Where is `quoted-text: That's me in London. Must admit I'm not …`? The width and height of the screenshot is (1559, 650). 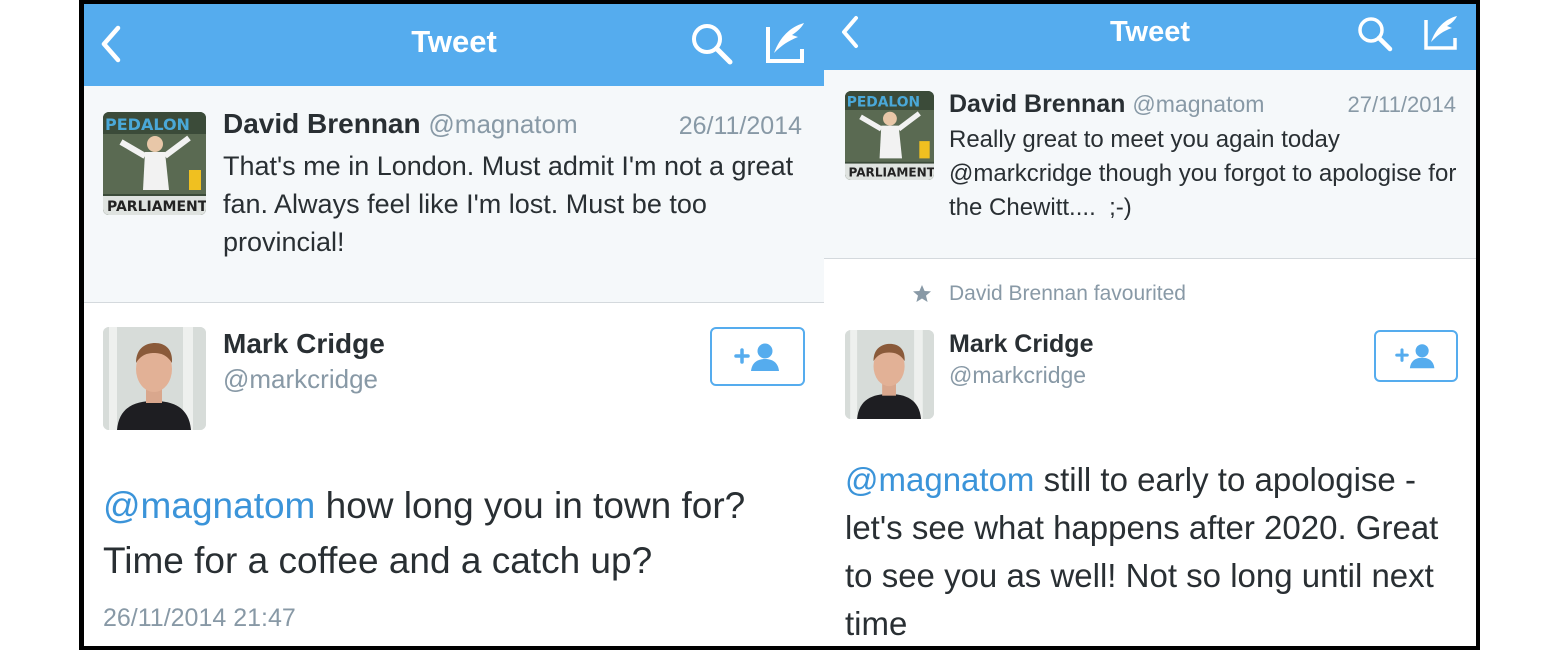 quoted-text: That's me in London. Must admit I'm not … is located at coordinates (508, 204).